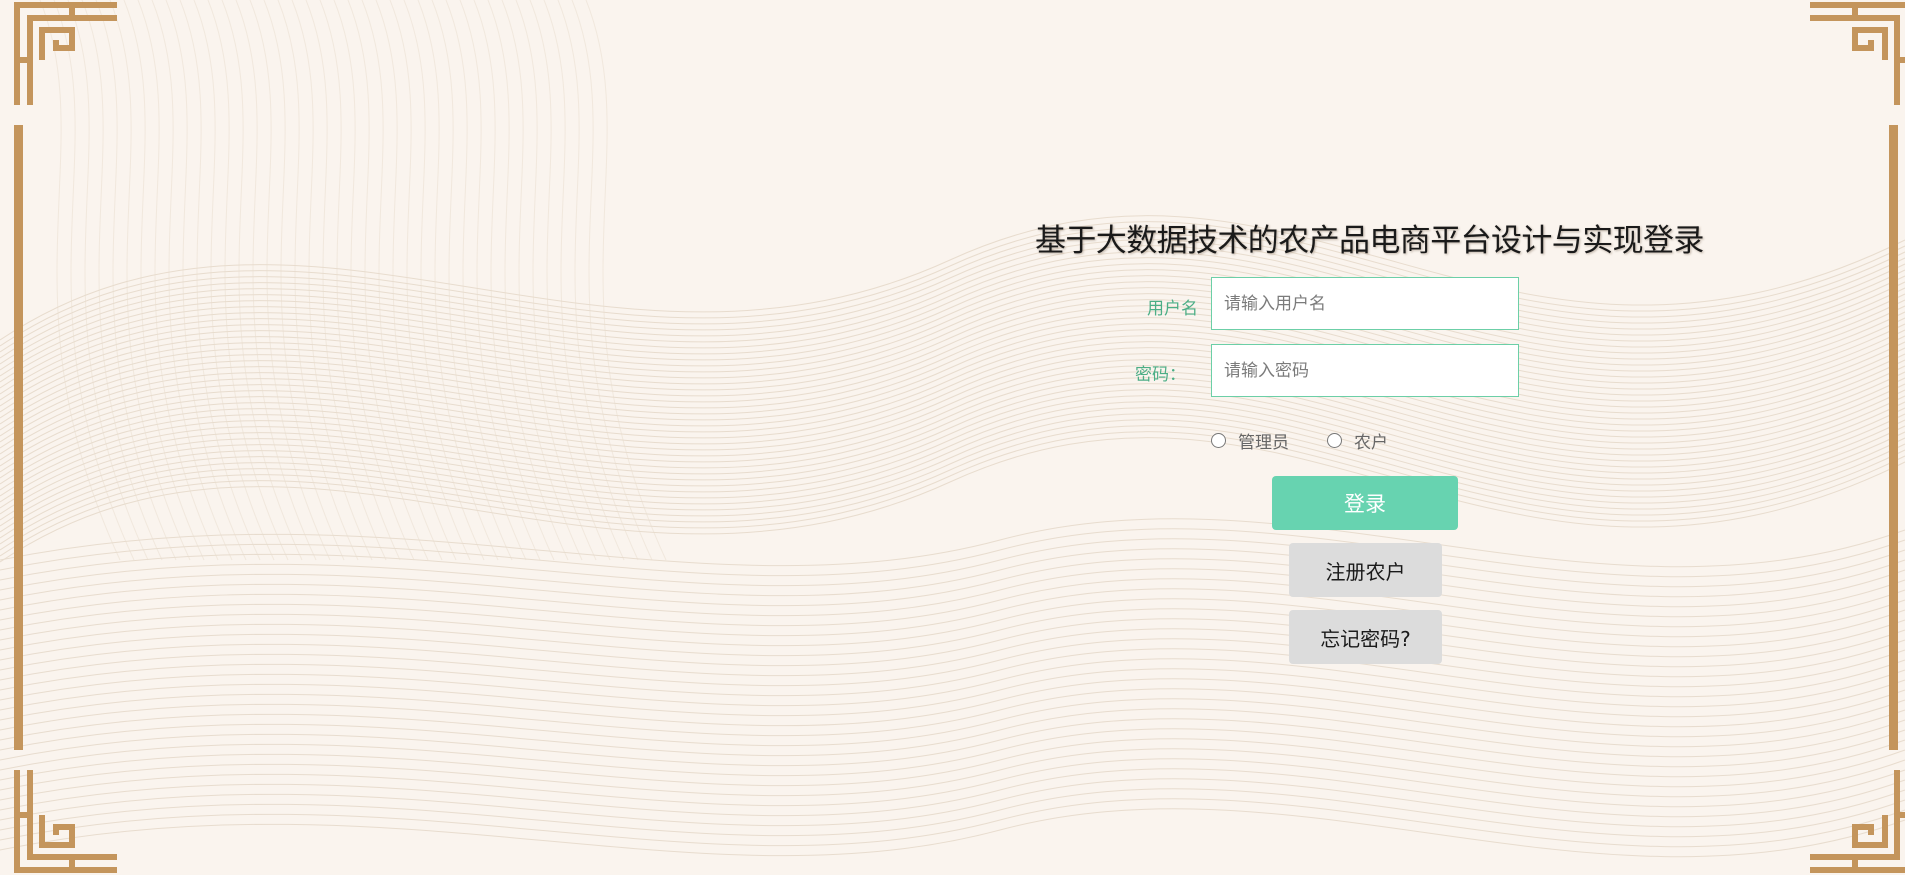 The width and height of the screenshot is (1905, 875). I want to click on frame-left-border, so click(18, 437).